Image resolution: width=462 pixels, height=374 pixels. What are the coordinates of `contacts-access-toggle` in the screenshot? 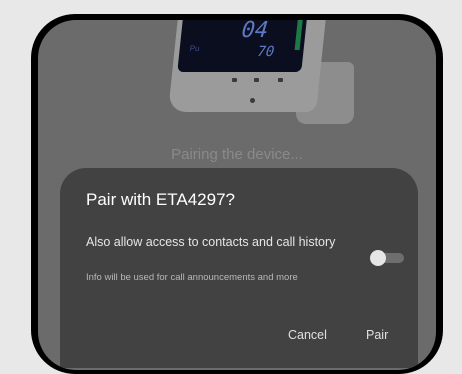 It's located at (387, 258).